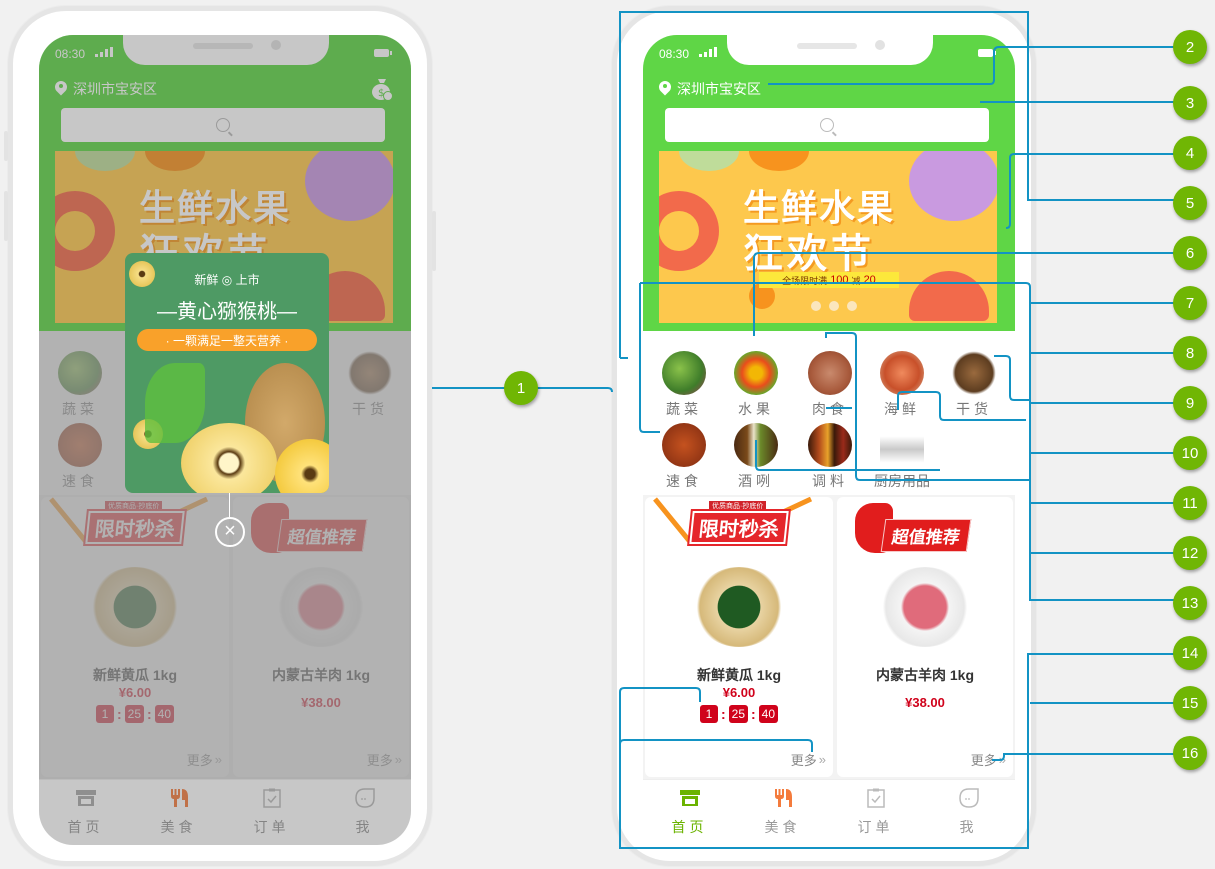 The image size is (1215, 869). What do you see at coordinates (875, 798) in the screenshot?
I see `clipboard-check-icon` at bounding box center [875, 798].